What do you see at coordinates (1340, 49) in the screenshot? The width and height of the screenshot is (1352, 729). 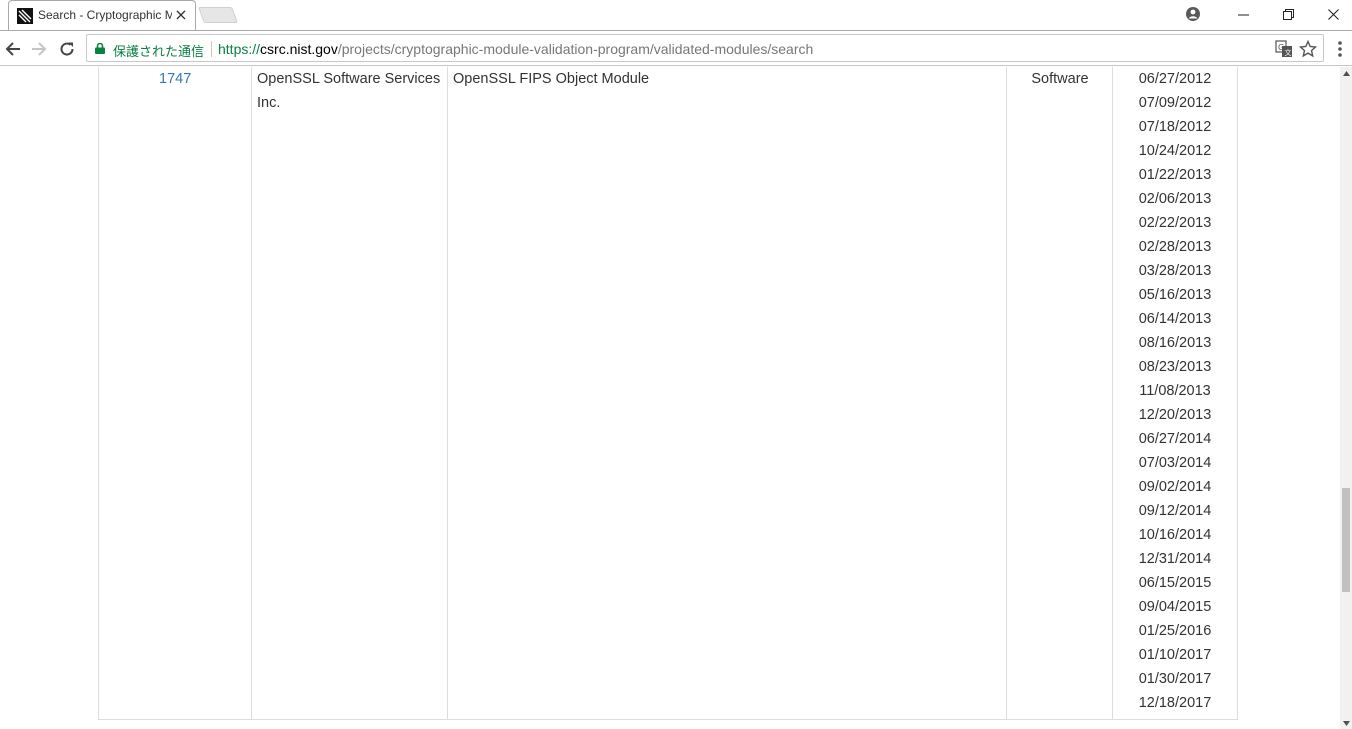 I see `kebab-menu-icon` at bounding box center [1340, 49].